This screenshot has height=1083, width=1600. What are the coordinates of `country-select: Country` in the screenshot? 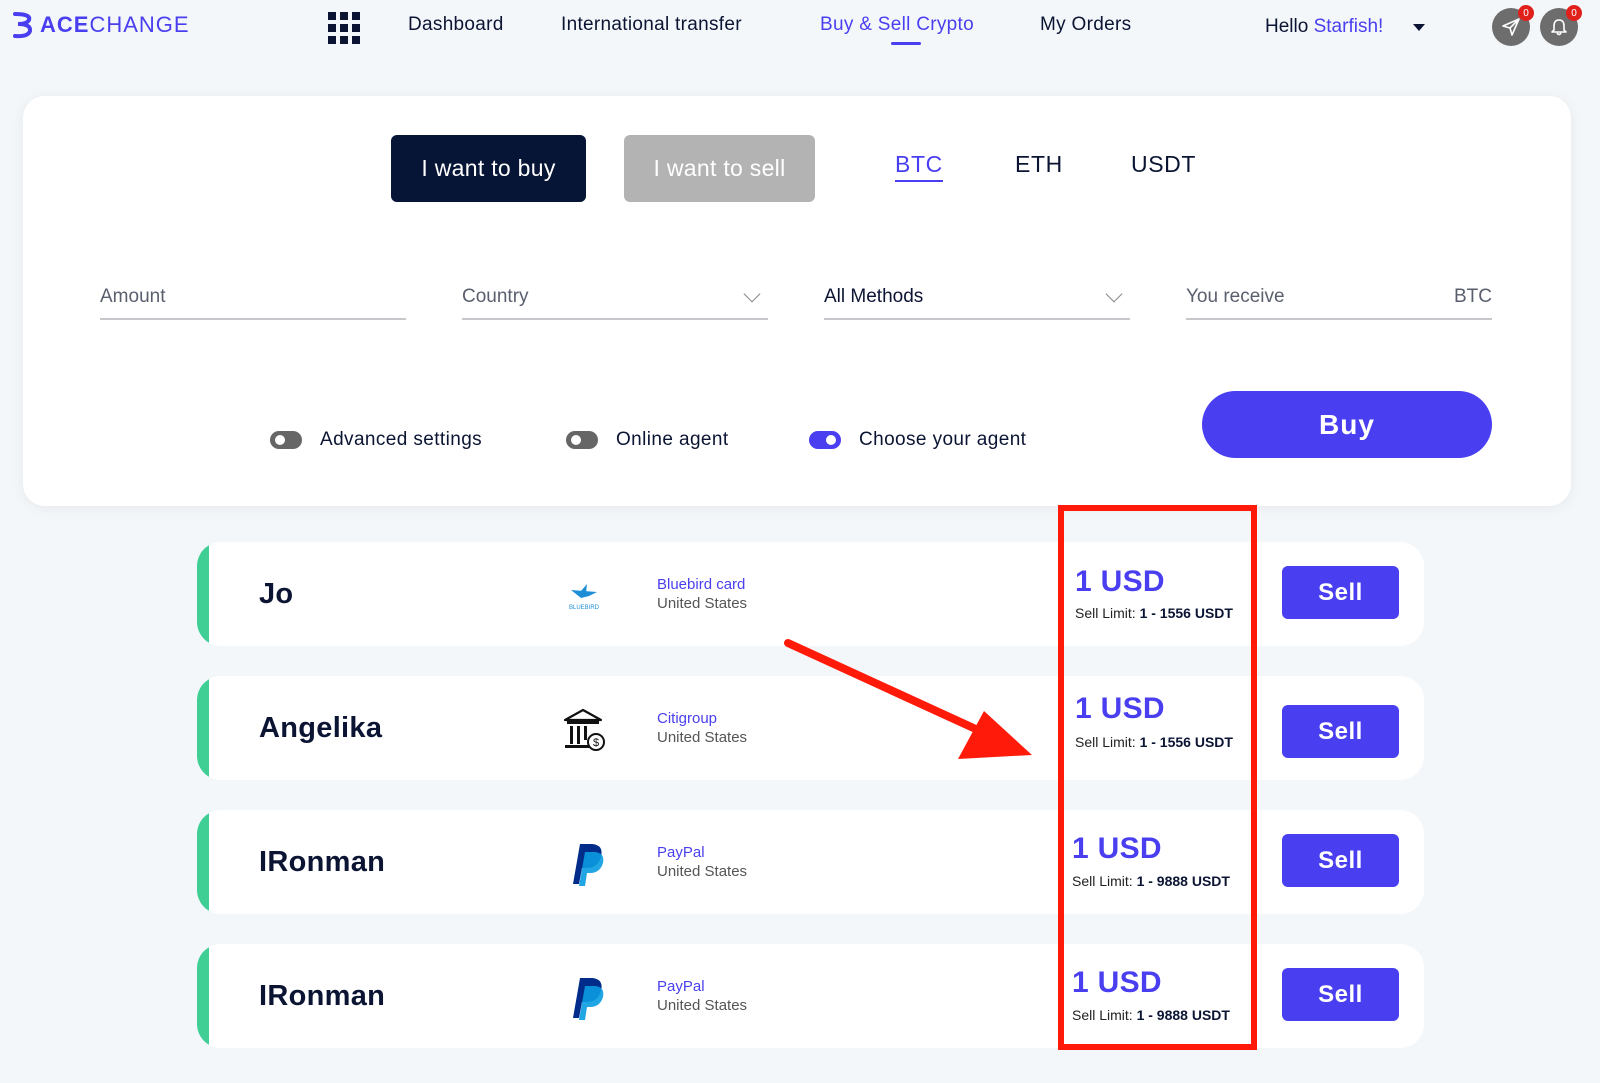 It's located at (615, 301).